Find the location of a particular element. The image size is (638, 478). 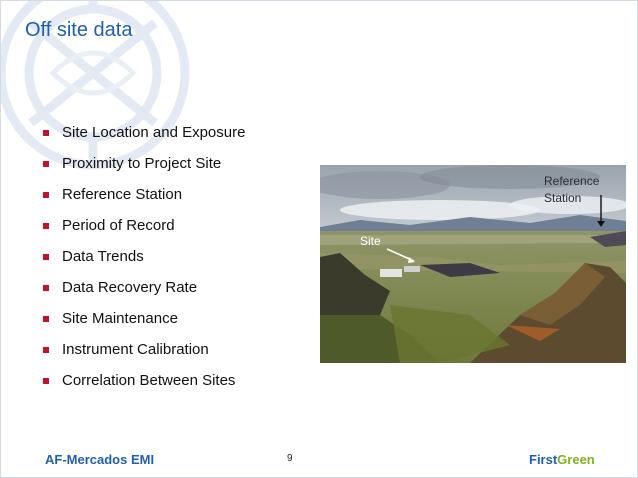

page-title: Off site data is located at coordinates (79, 30).